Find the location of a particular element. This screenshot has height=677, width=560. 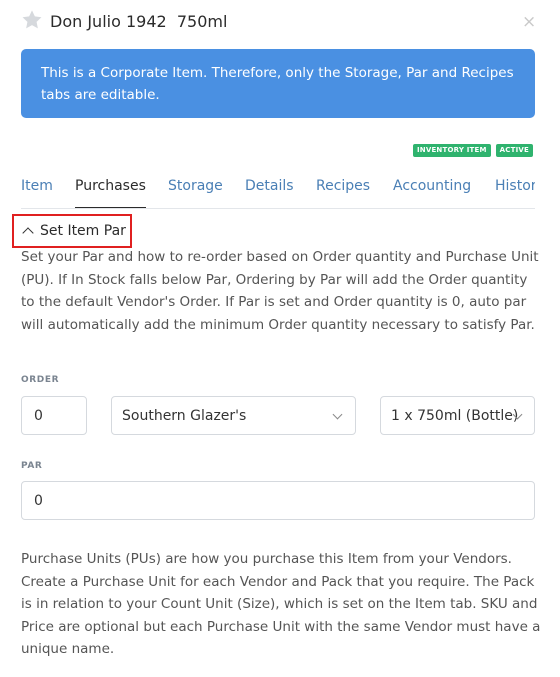

close-icon: × is located at coordinates (529, 22).